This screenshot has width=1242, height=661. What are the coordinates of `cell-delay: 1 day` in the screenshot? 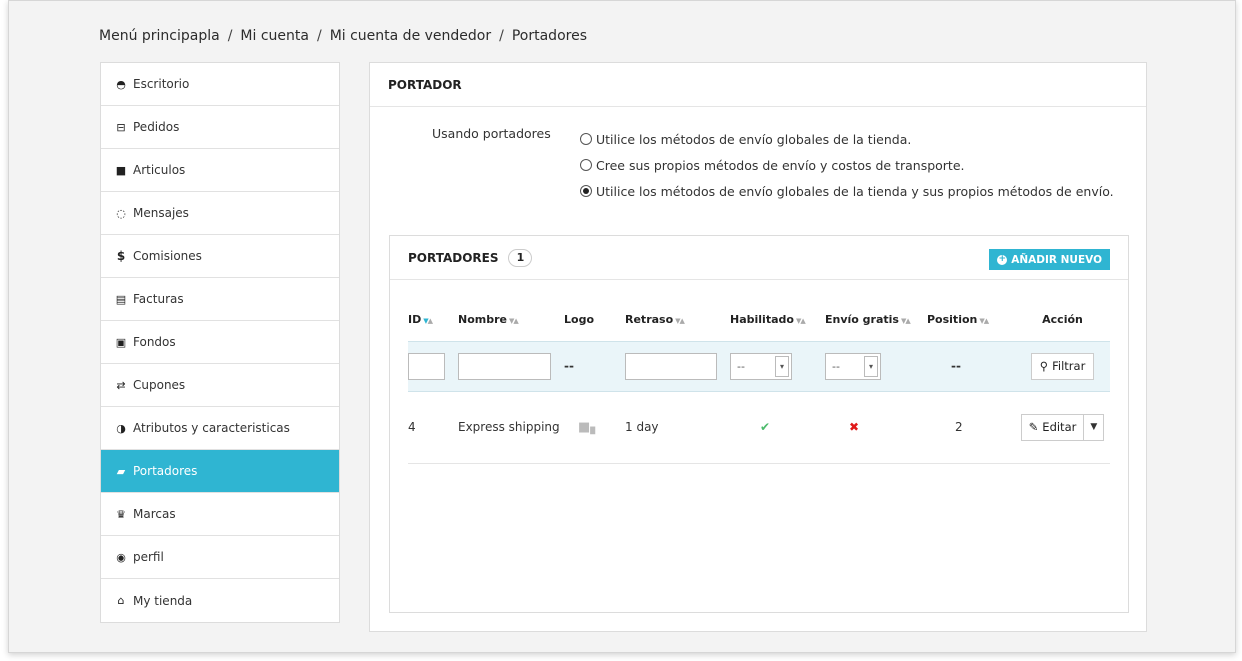 It's located at (677, 427).